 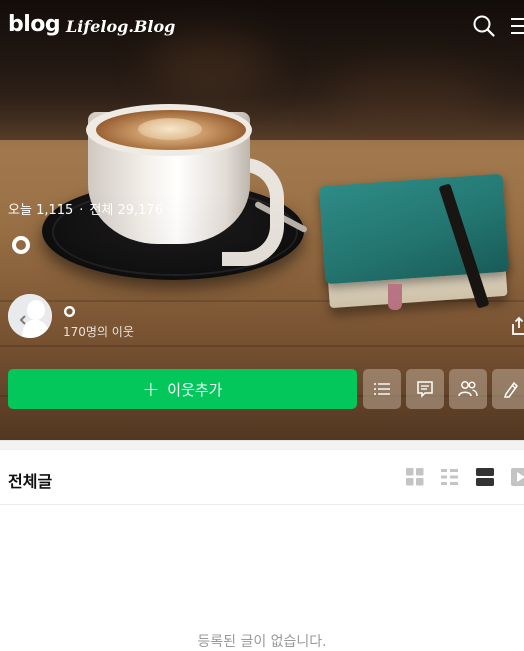 I want to click on visit-stats: 오늘 1,115 · 전체 29,176, so click(x=85, y=208).